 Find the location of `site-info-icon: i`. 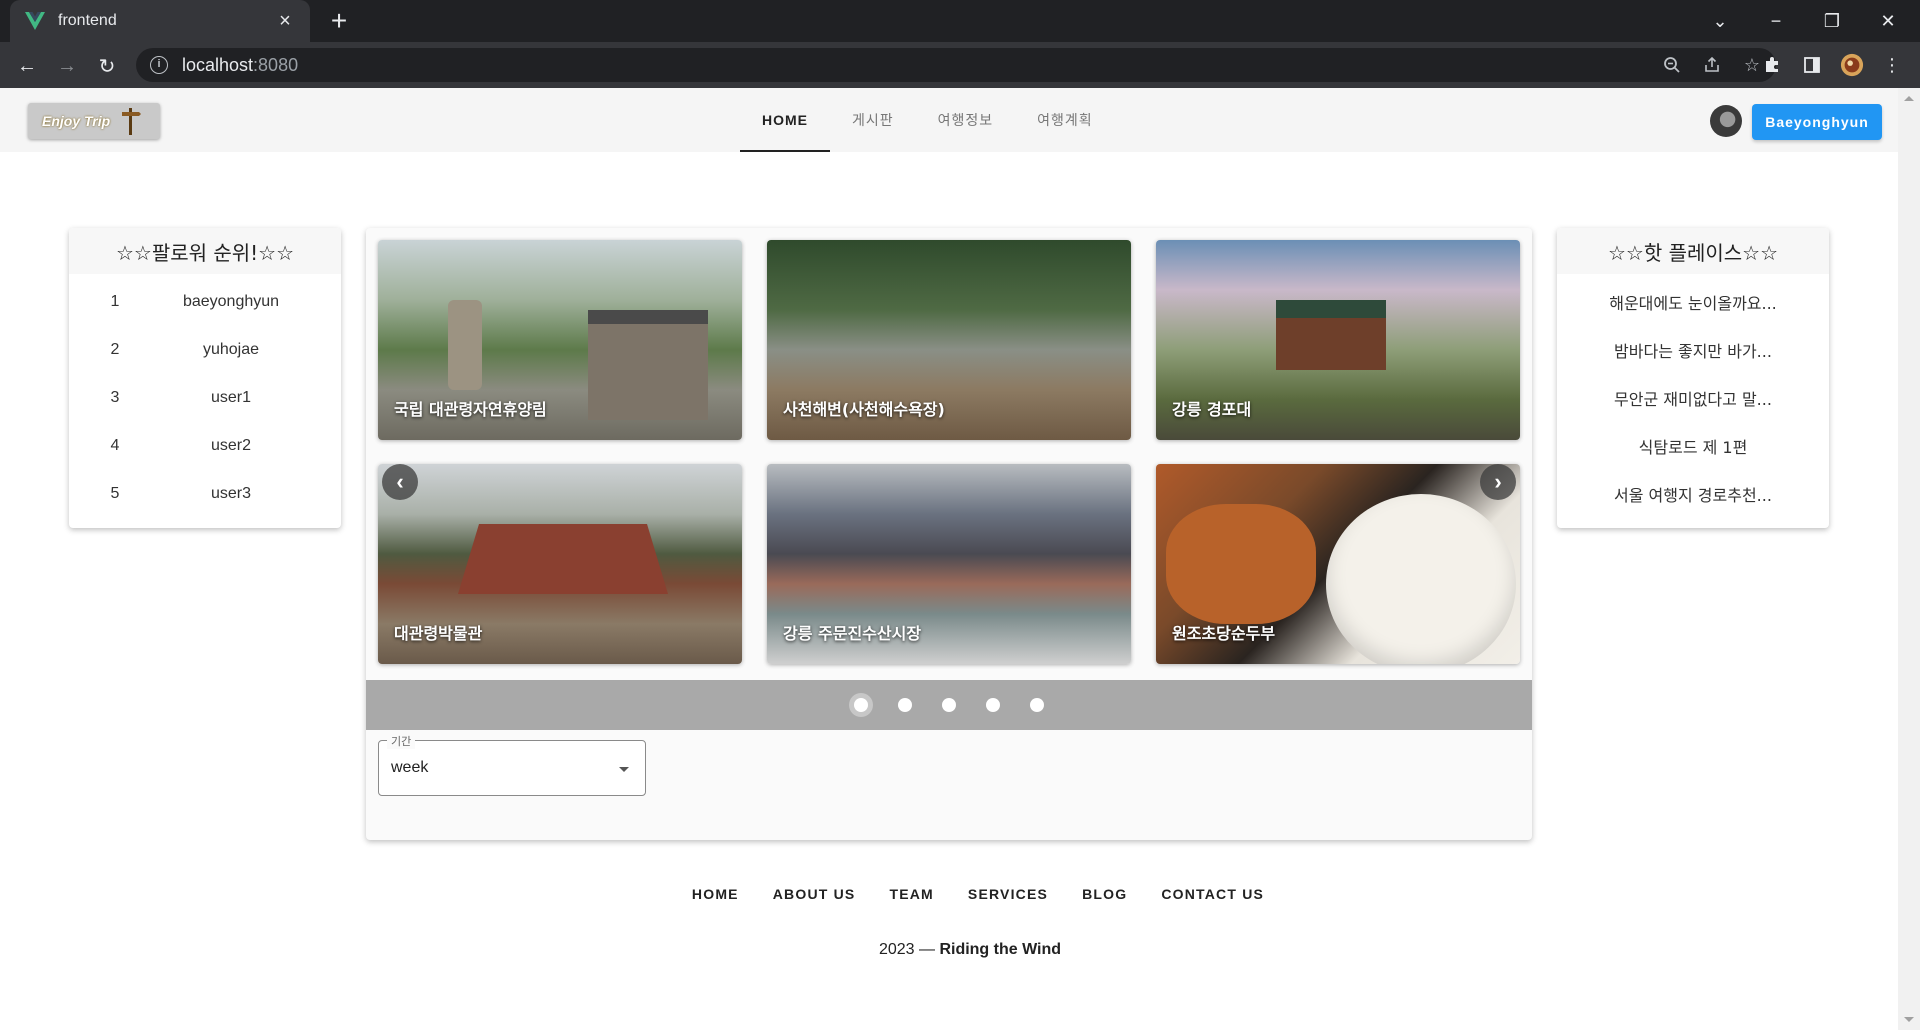

site-info-icon: i is located at coordinates (159, 65).